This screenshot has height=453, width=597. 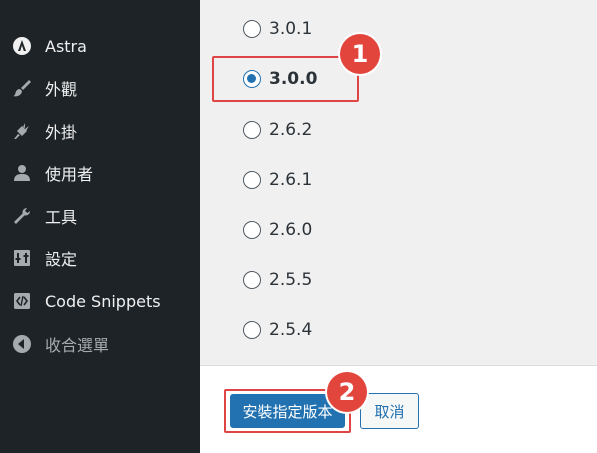 What do you see at coordinates (22, 258) in the screenshot?
I see `settings-sliders-icon` at bounding box center [22, 258].